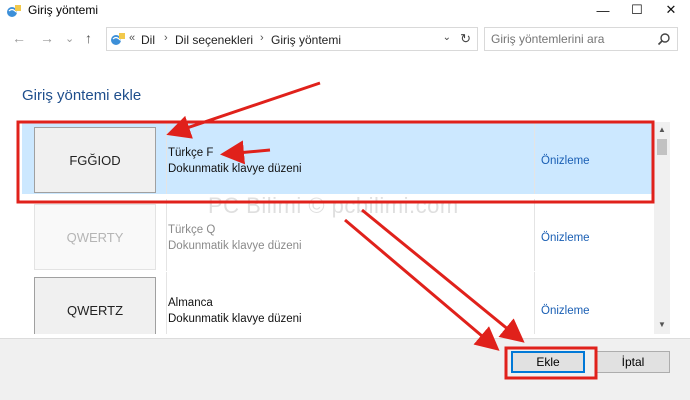 The image size is (690, 400). What do you see at coordinates (637, 10) in the screenshot?
I see `maximize-button: ☐` at bounding box center [637, 10].